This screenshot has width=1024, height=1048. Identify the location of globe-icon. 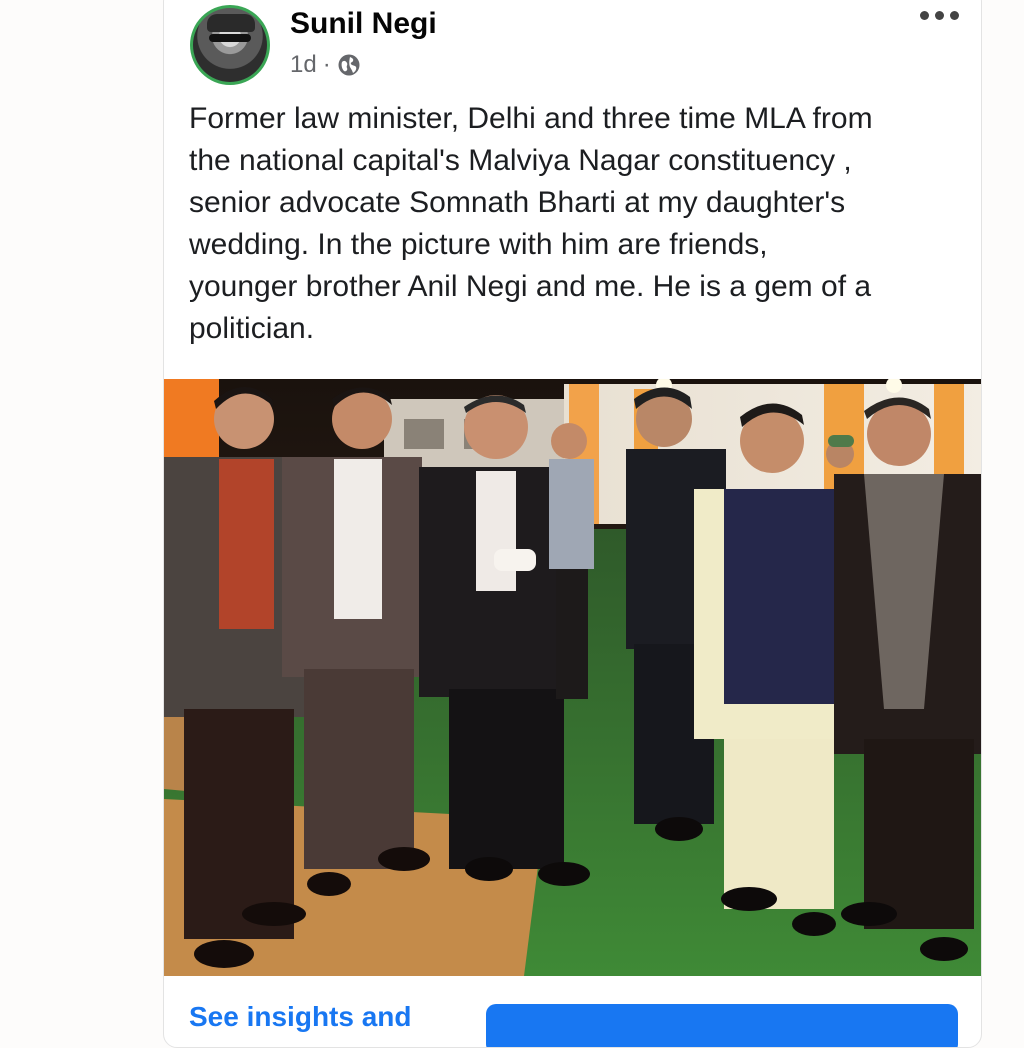
(349, 65).